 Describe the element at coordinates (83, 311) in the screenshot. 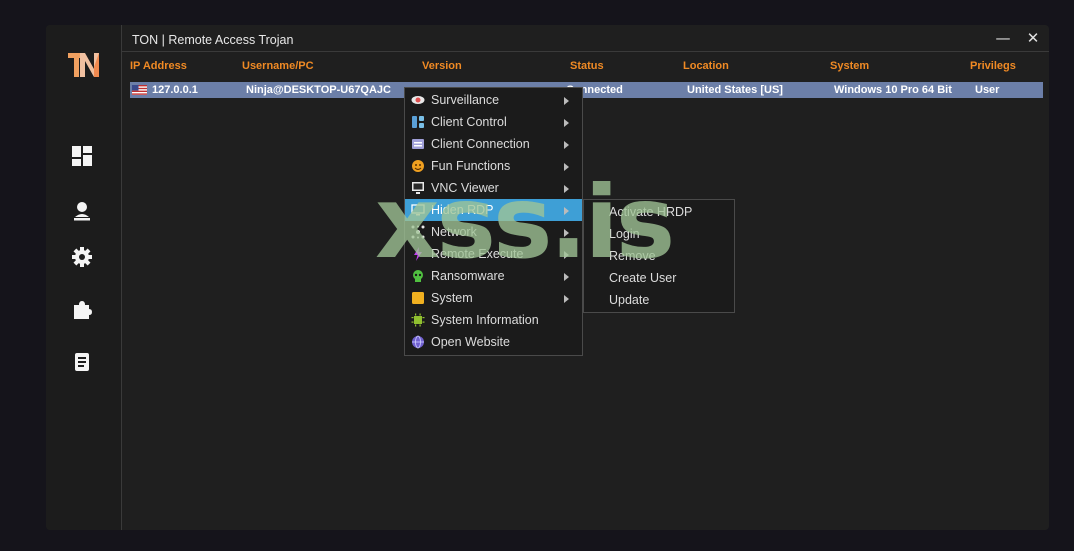

I see `plugin-icon` at that location.